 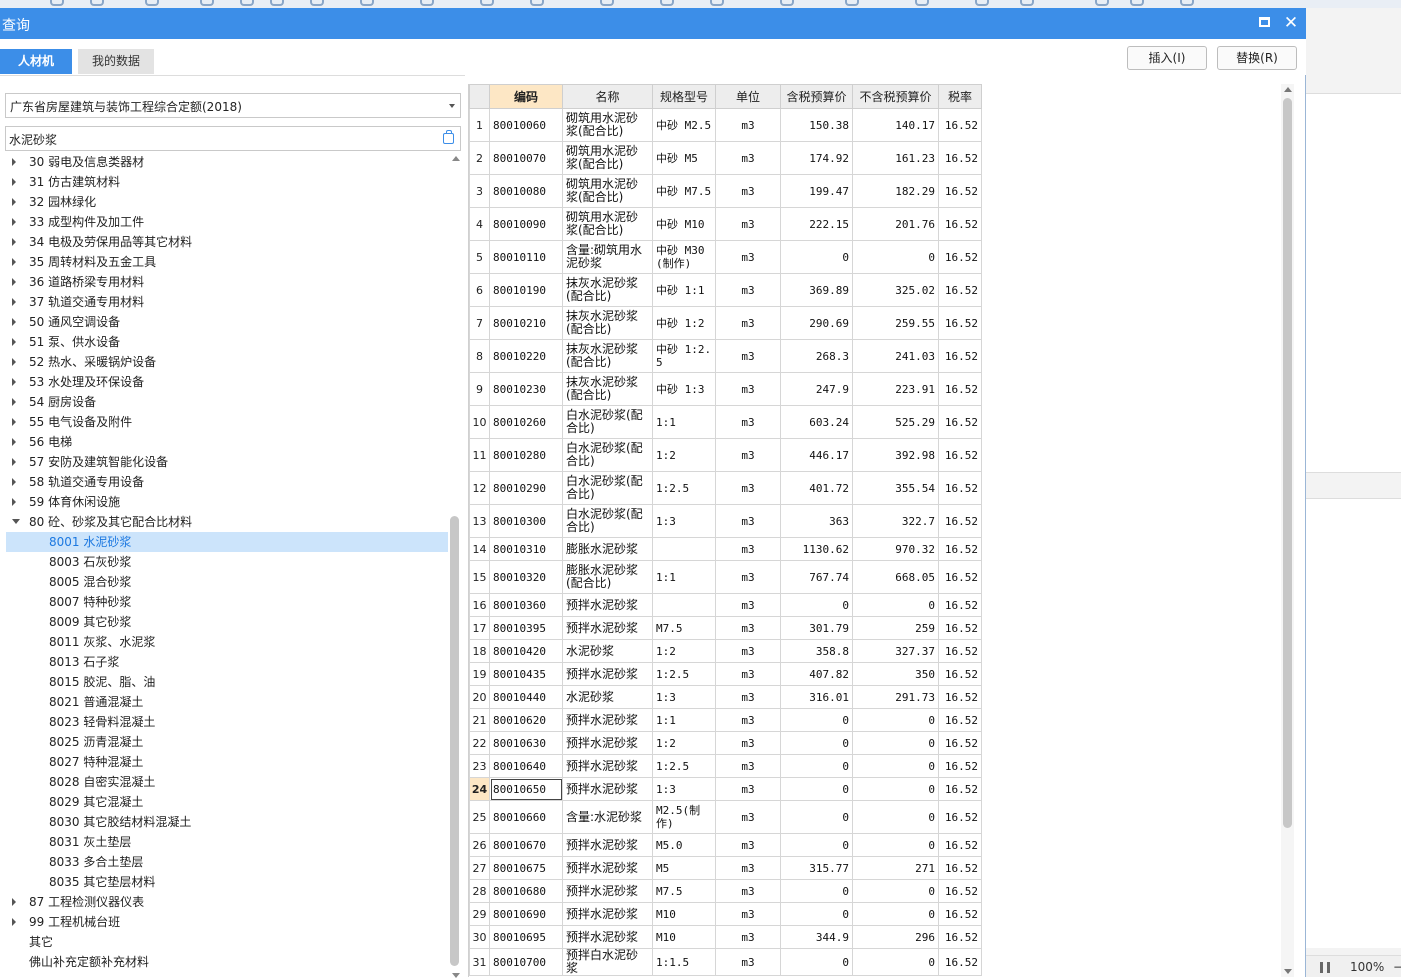 What do you see at coordinates (526, 789) in the screenshot?
I see `code-cell: 80010650` at bounding box center [526, 789].